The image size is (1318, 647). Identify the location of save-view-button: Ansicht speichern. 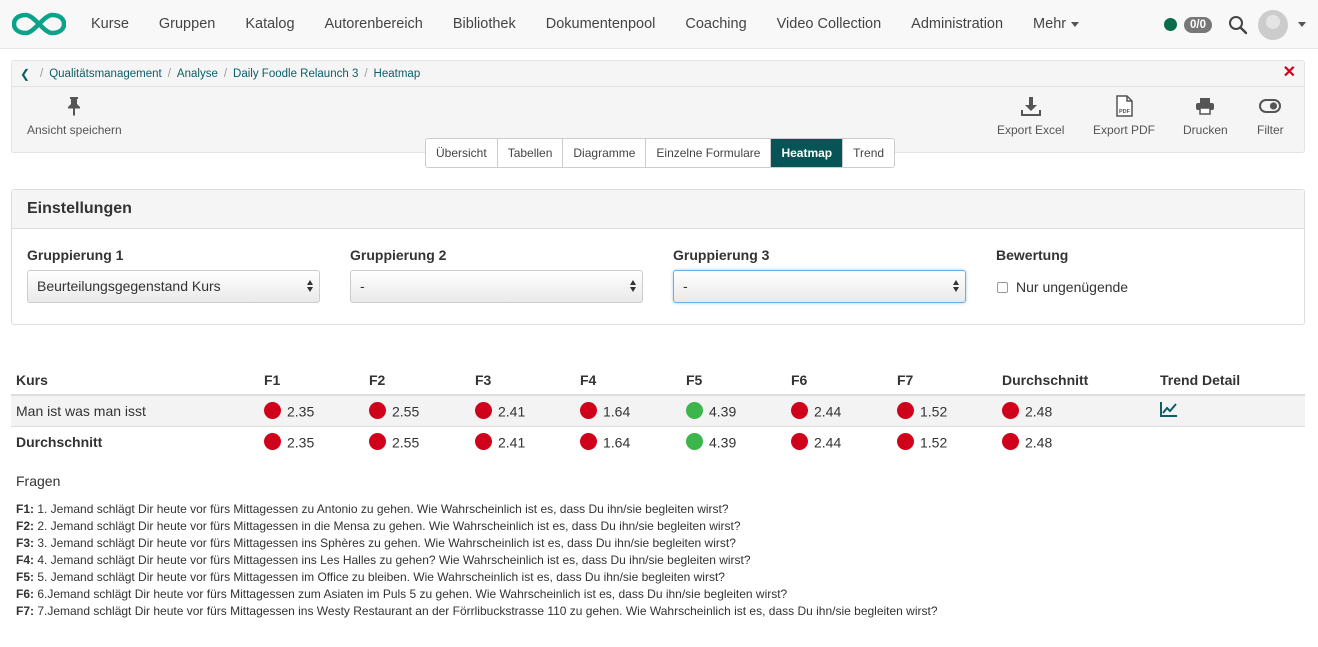
(74, 116).